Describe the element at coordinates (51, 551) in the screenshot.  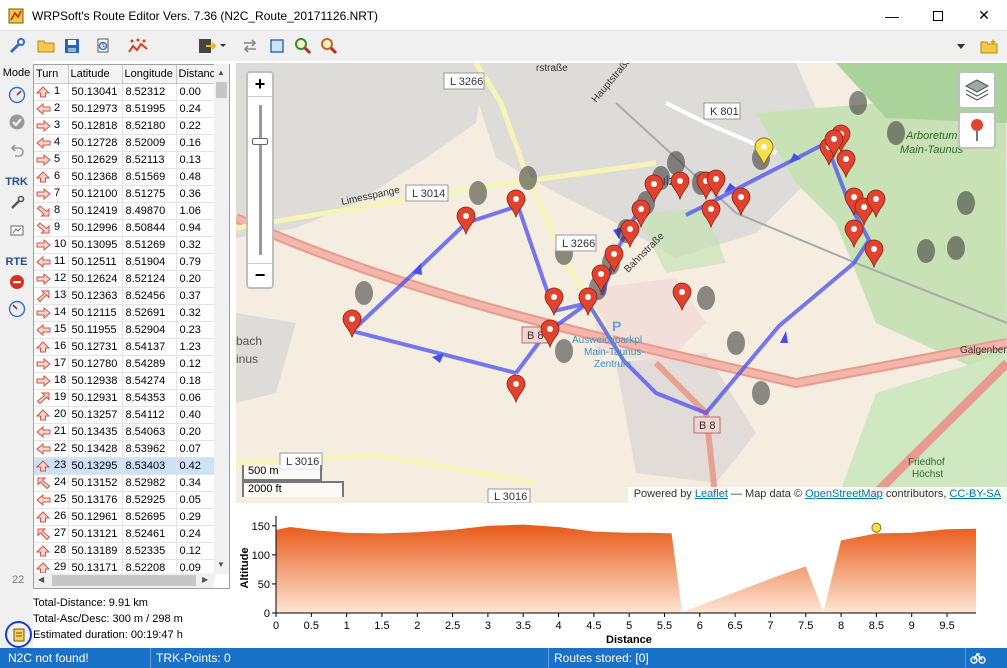
I see `turn-cell: 28` at that location.